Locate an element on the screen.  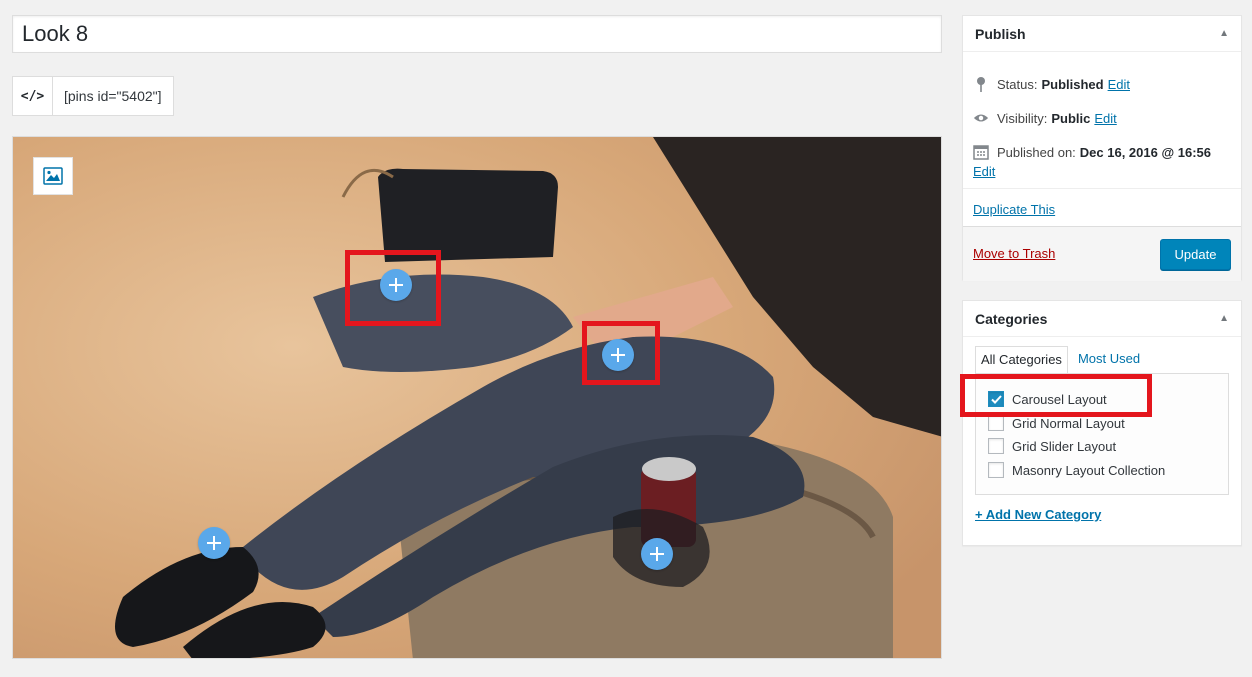
category-label: Grid Normal Layout is located at coordinates (1068, 423).